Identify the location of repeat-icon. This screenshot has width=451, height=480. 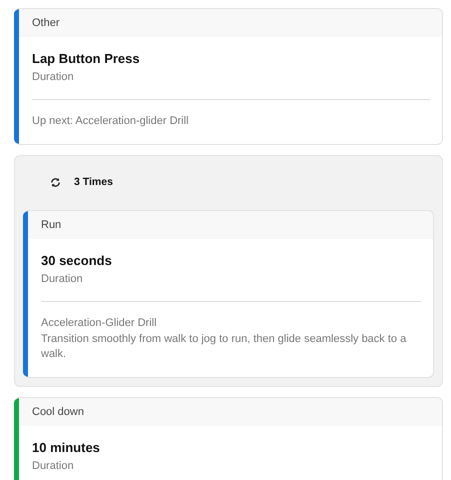
(55, 182).